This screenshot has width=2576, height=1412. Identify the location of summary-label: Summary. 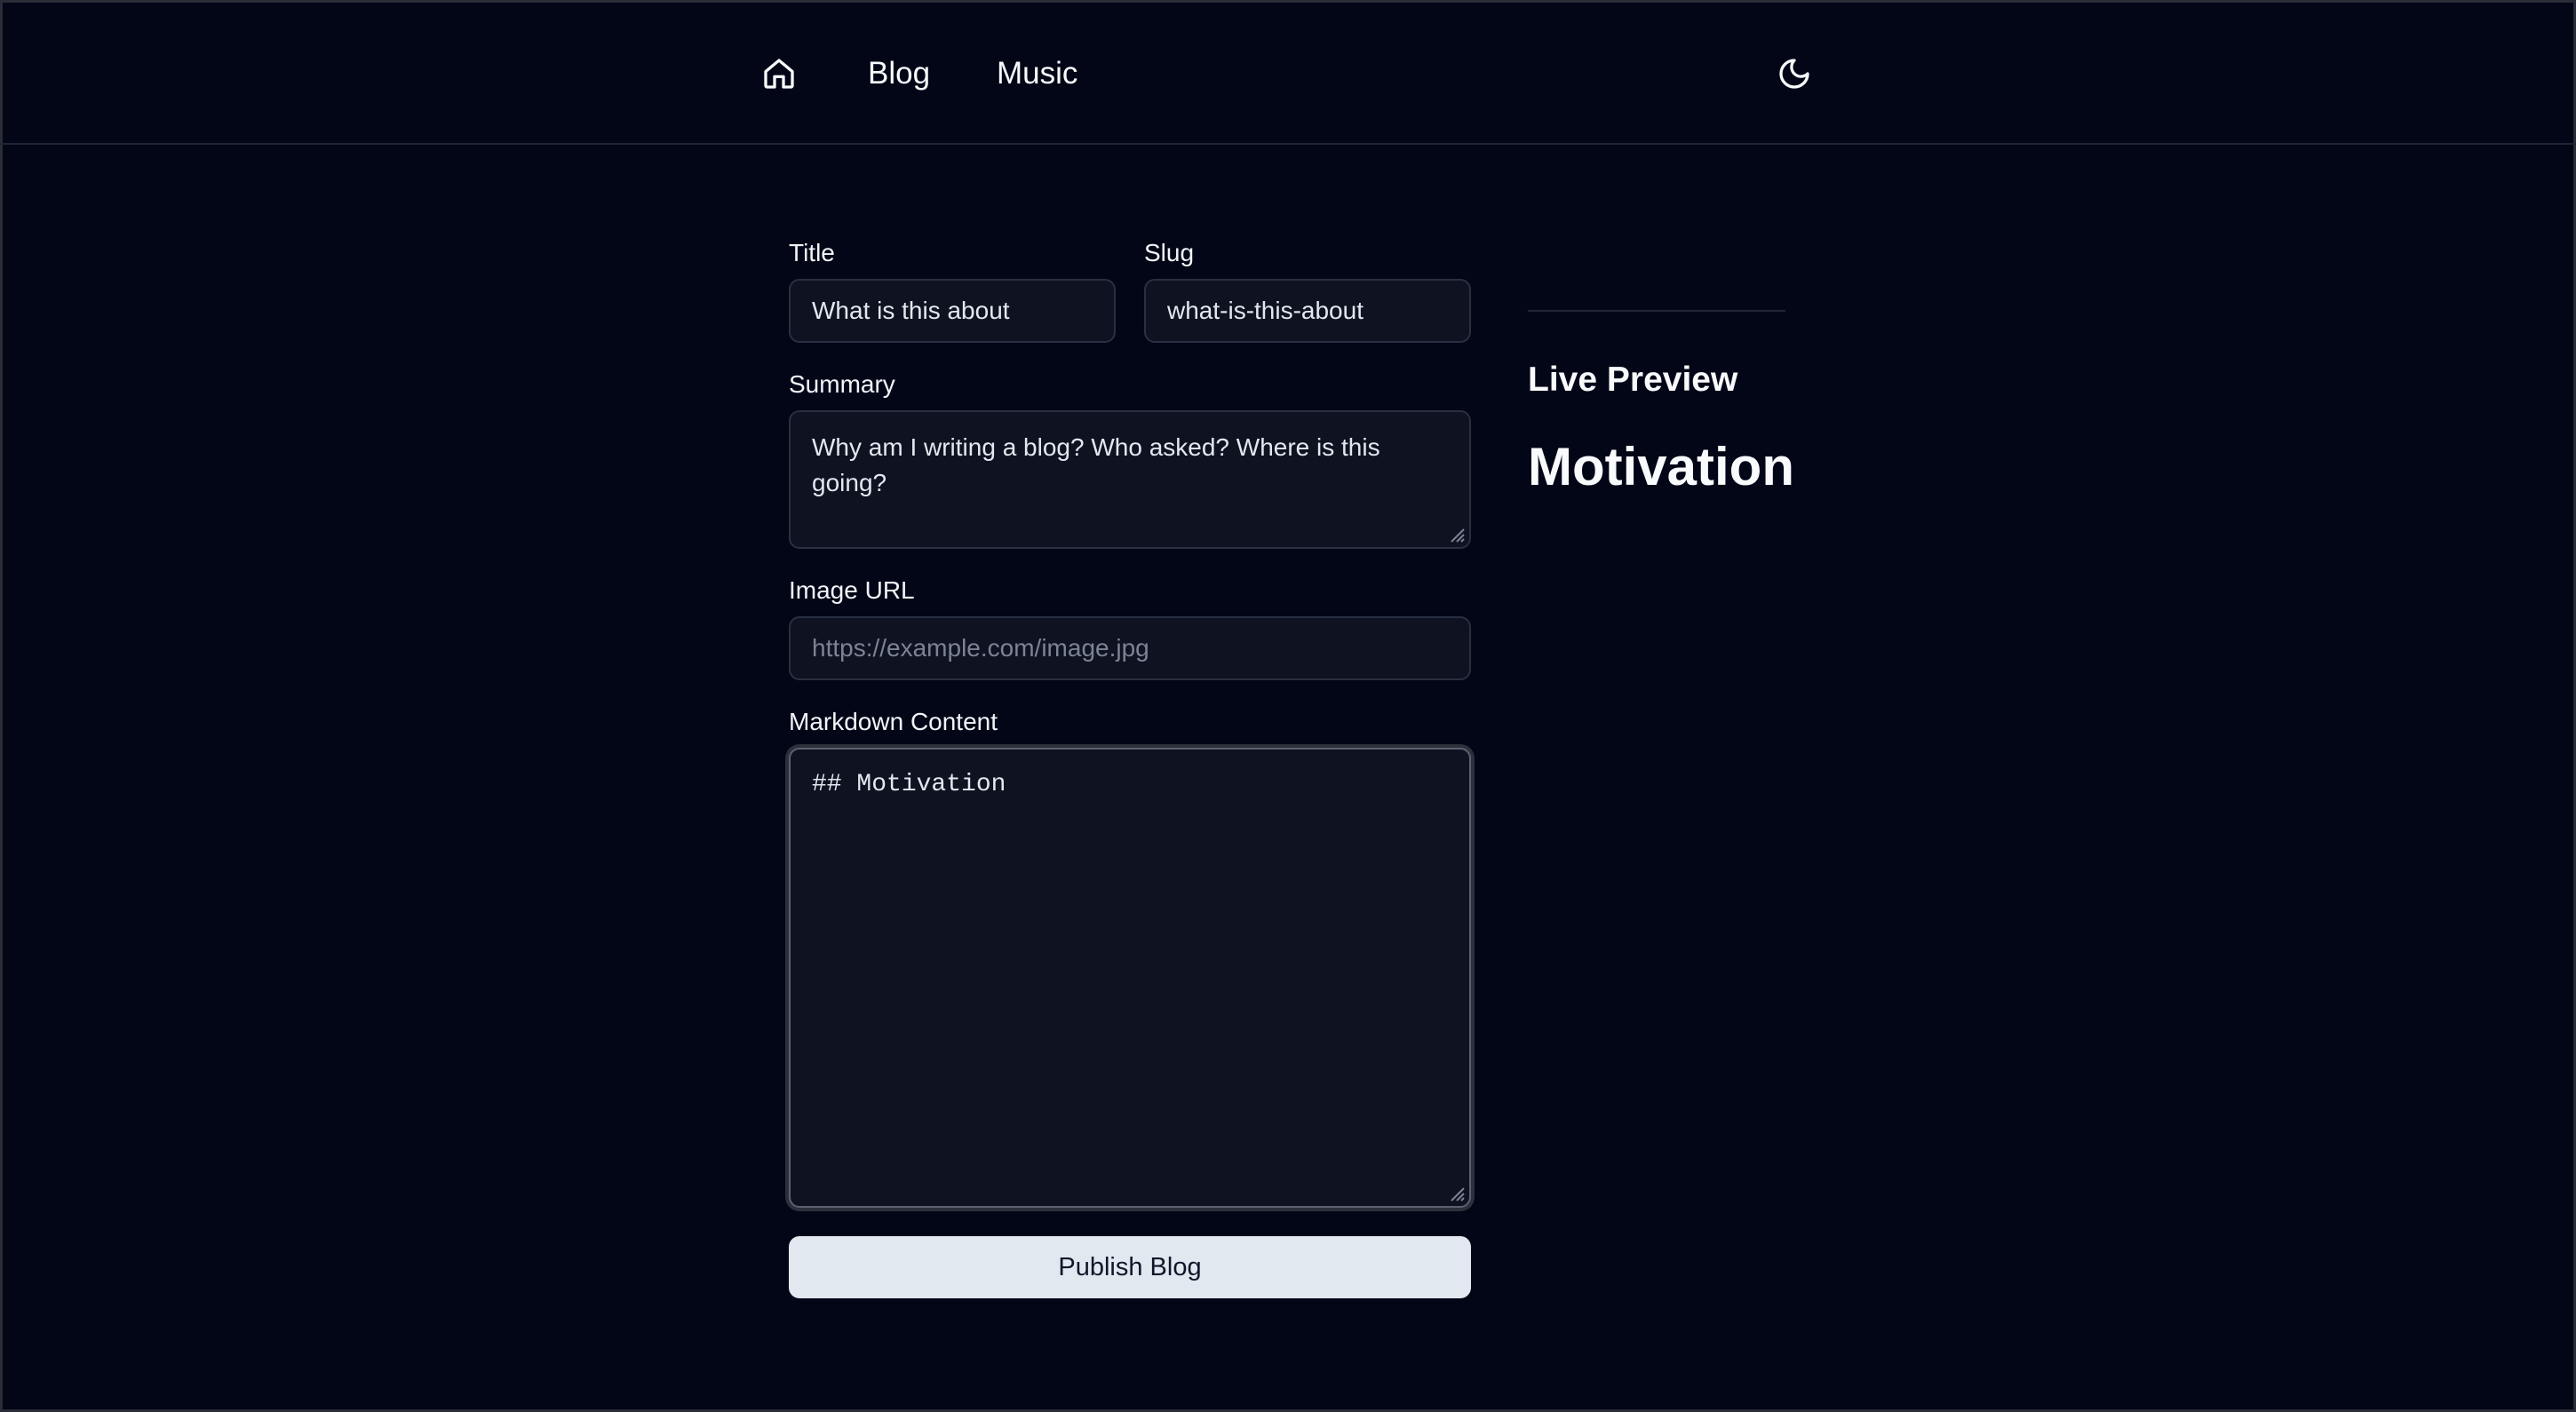
(842, 384).